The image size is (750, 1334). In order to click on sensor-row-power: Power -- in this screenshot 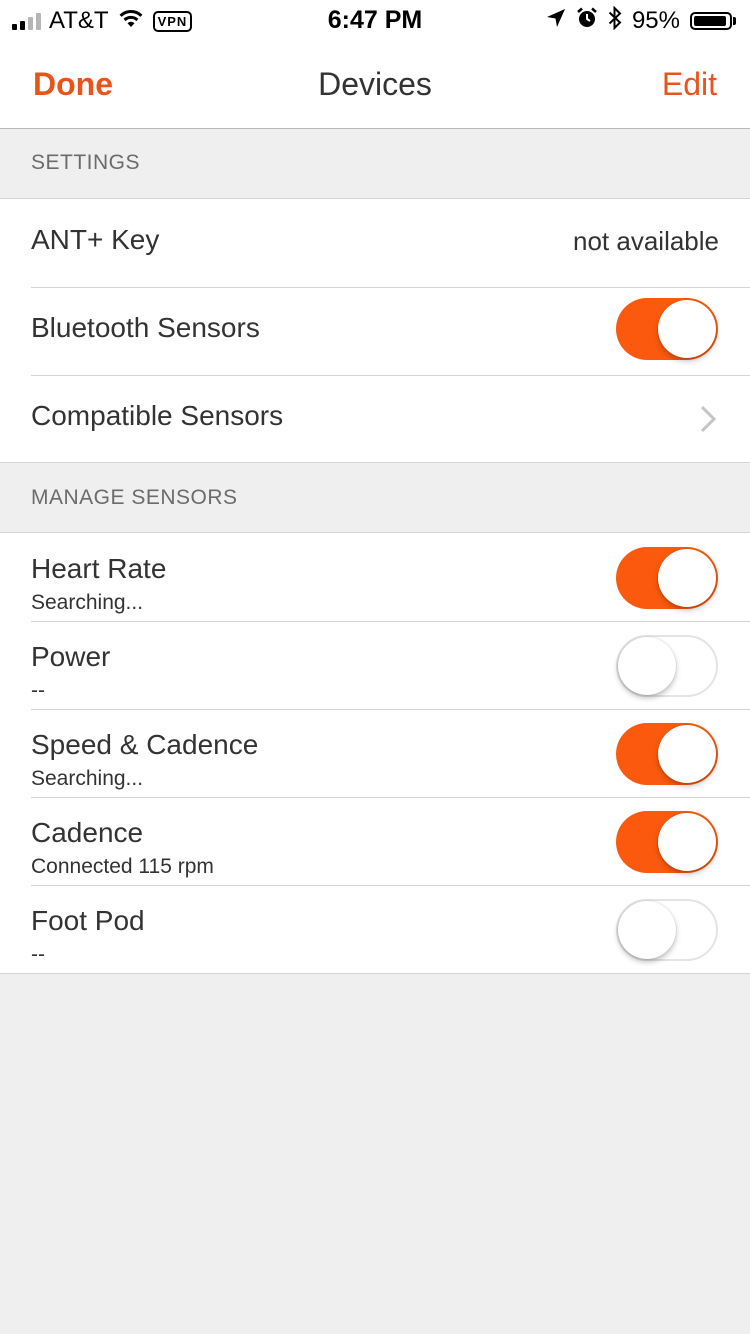, I will do `click(375, 665)`.